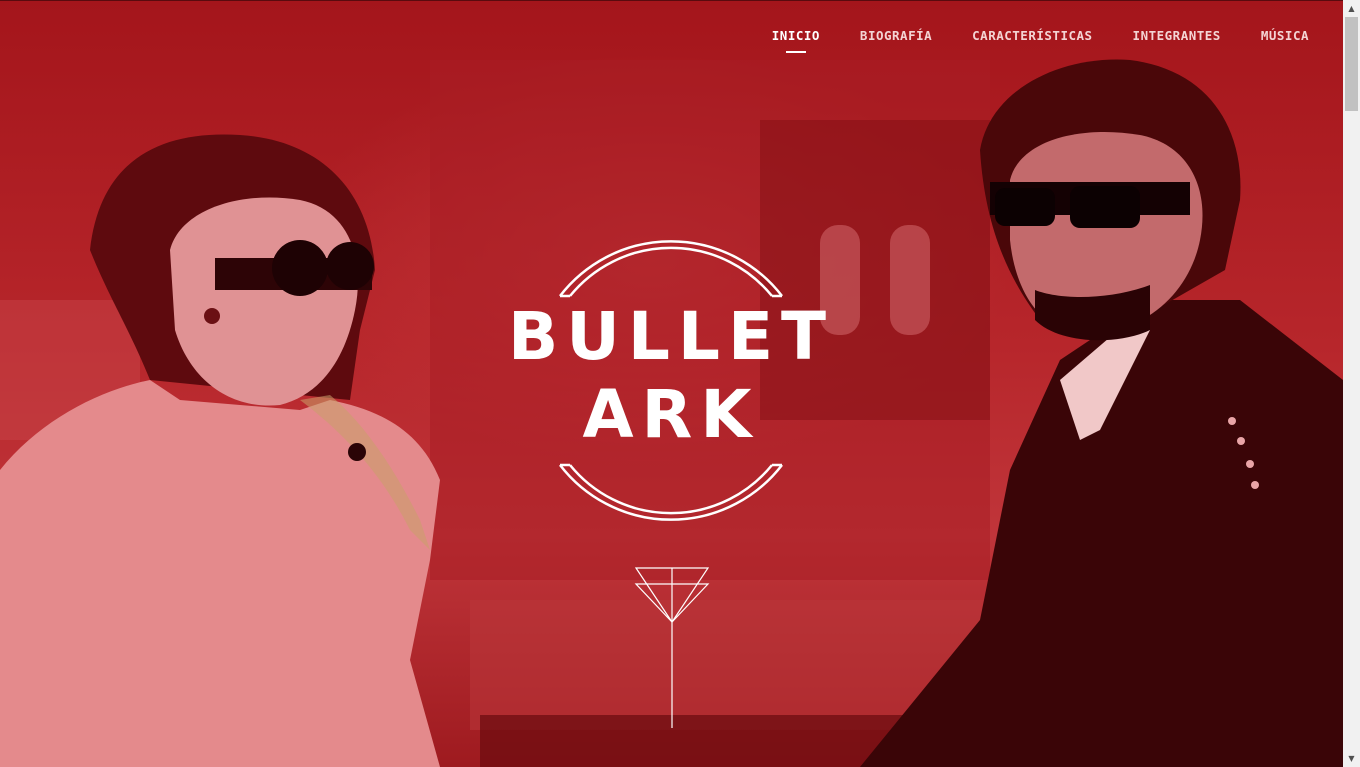 The height and width of the screenshot is (767, 1360). Describe the element at coordinates (1032, 40) in the screenshot. I see `nav-item-caracteristicas: CARACTERÍSTICAS` at that location.